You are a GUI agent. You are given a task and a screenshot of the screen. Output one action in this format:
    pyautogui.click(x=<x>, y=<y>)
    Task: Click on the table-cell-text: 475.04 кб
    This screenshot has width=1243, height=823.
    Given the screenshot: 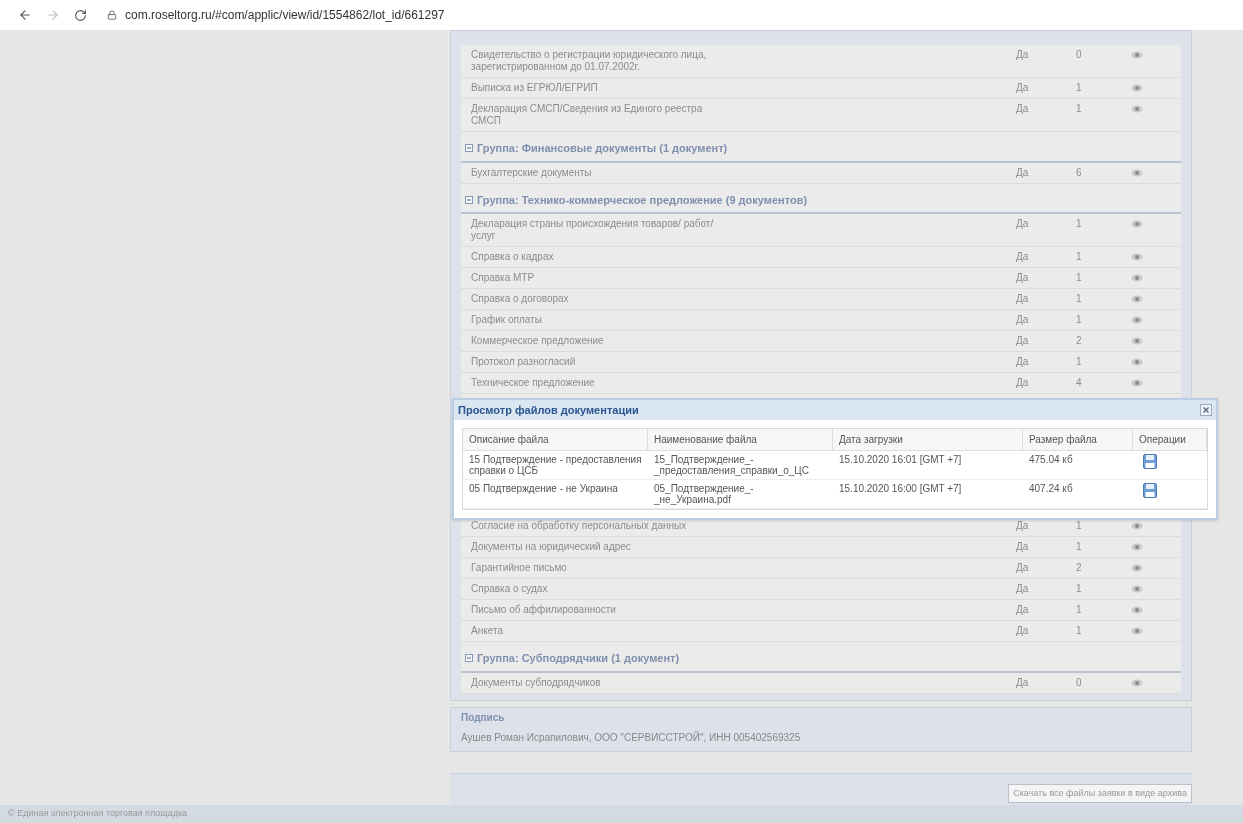 What is the action you would take?
    pyautogui.click(x=1051, y=460)
    